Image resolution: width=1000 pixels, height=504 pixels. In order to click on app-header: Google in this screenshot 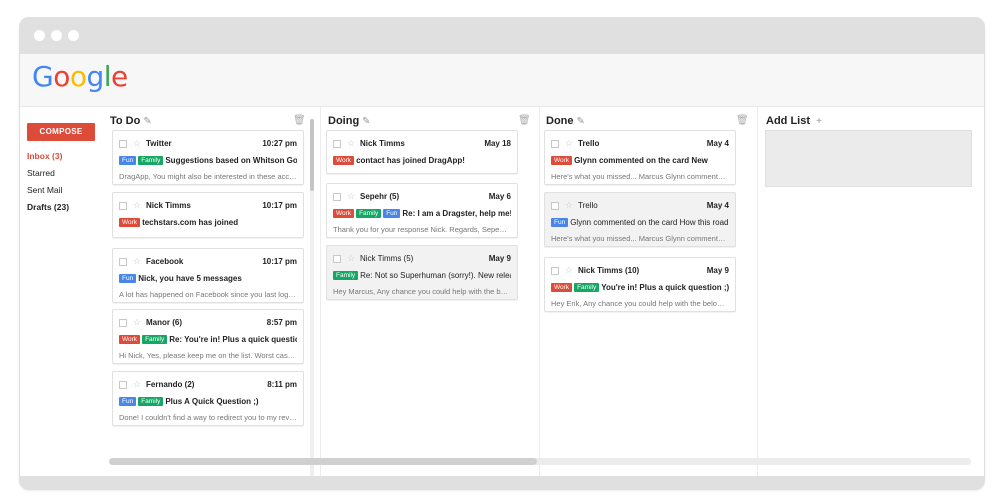, I will do `click(502, 80)`.